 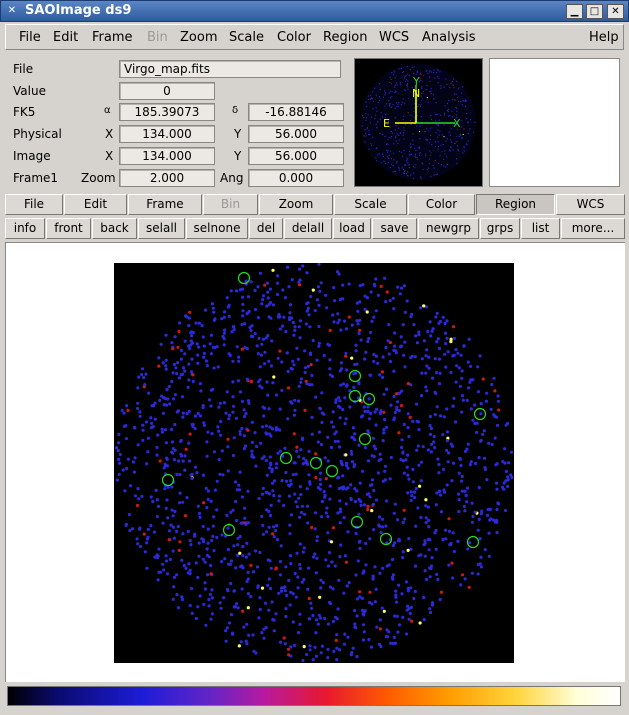 What do you see at coordinates (157, 37) in the screenshot?
I see `menu-bin: Bin` at bounding box center [157, 37].